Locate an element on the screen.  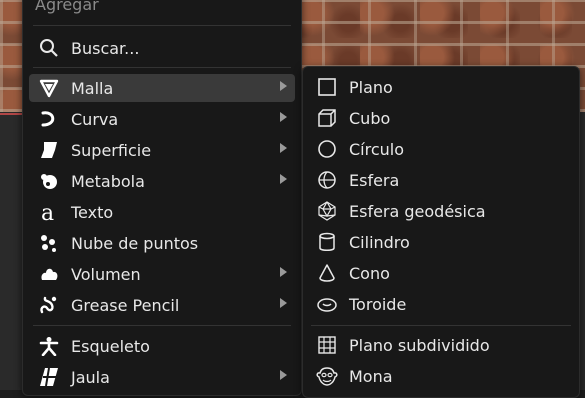
submenu-item-cilindro: Cilindro is located at coordinates (440, 242).